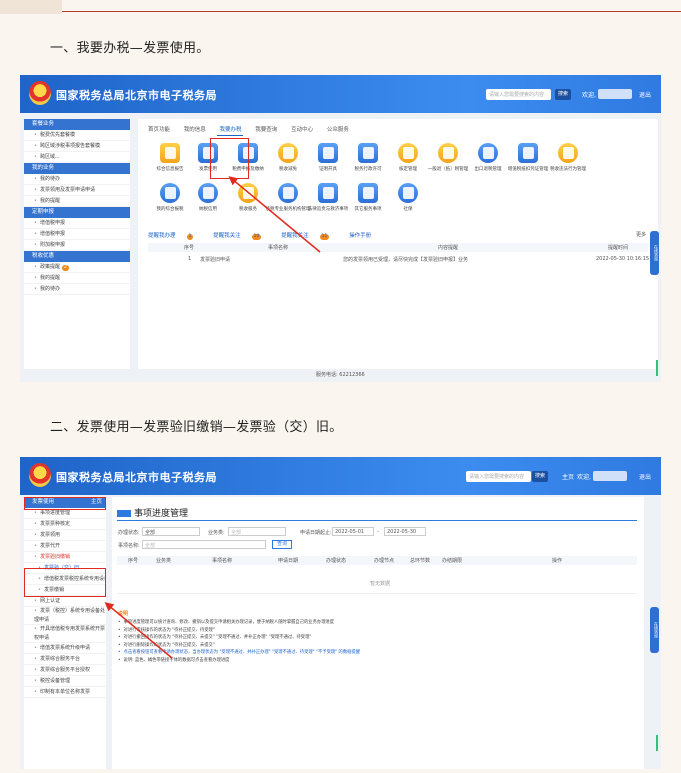  I want to click on table-header, so click(398, 247).